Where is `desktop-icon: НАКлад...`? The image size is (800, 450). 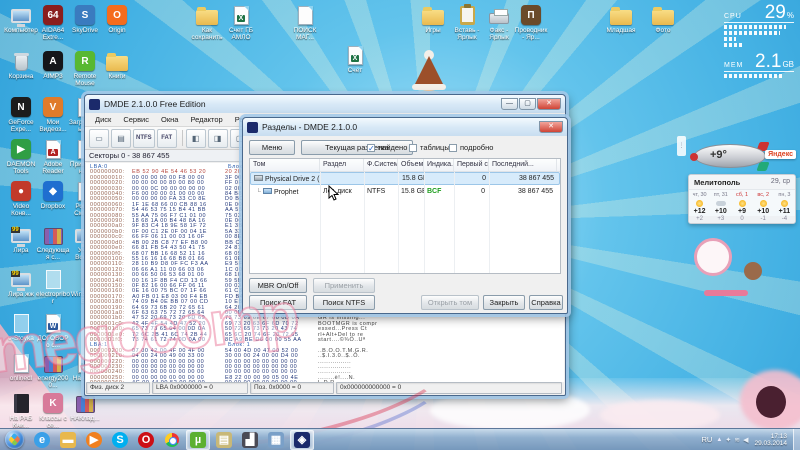
desktop-icon: НАКлад... is located at coordinates (85, 410).